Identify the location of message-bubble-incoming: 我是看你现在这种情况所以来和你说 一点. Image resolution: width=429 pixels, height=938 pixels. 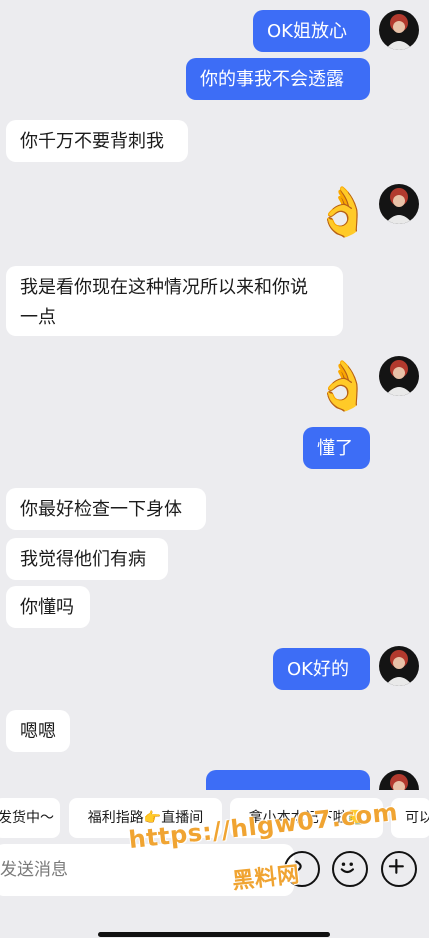
(174, 301).